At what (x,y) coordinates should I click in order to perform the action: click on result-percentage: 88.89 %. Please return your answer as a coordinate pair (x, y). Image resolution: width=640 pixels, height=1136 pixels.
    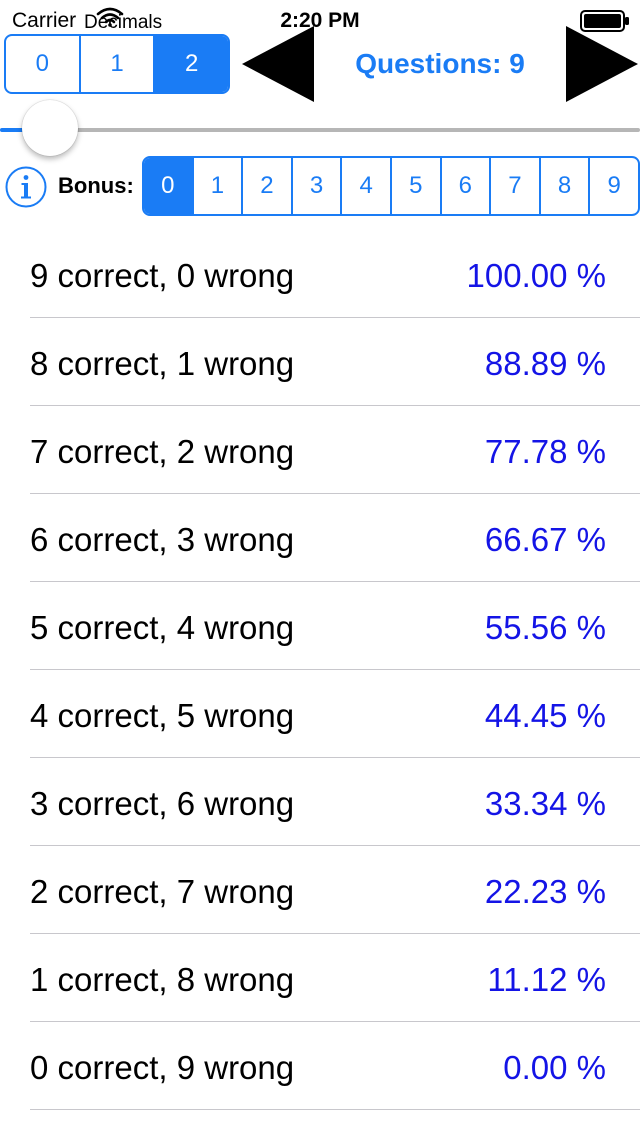
    Looking at the image, I should click on (545, 363).